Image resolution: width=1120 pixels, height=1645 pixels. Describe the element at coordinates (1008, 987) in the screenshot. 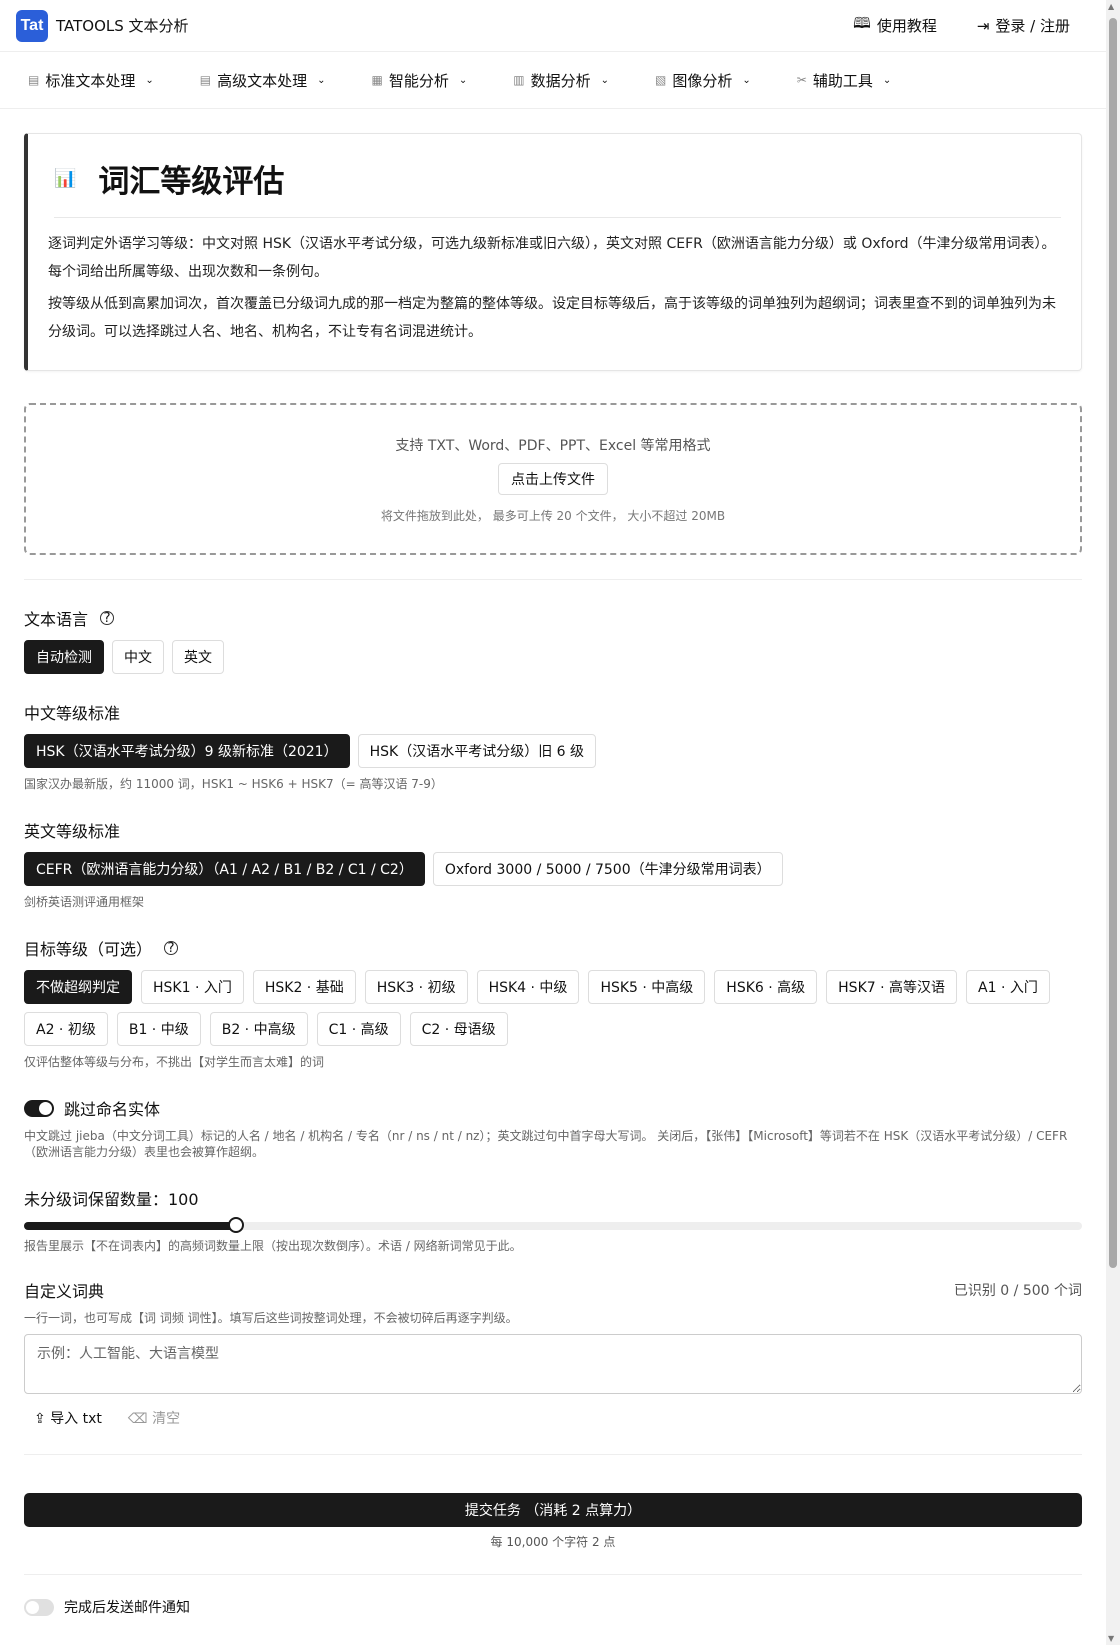

I see `target-option: A1 · 入门` at that location.